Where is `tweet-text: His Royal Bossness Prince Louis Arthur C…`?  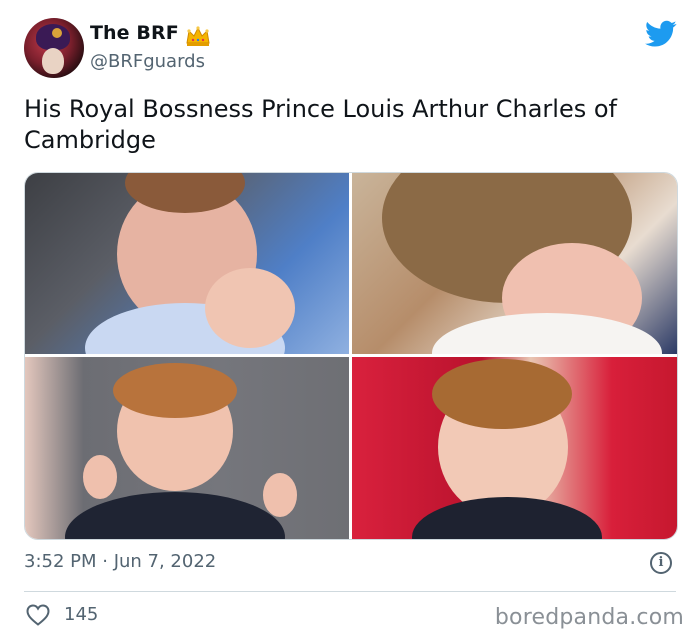 tweet-text: His Royal Bossness Prince Louis Arthur C… is located at coordinates (320, 124).